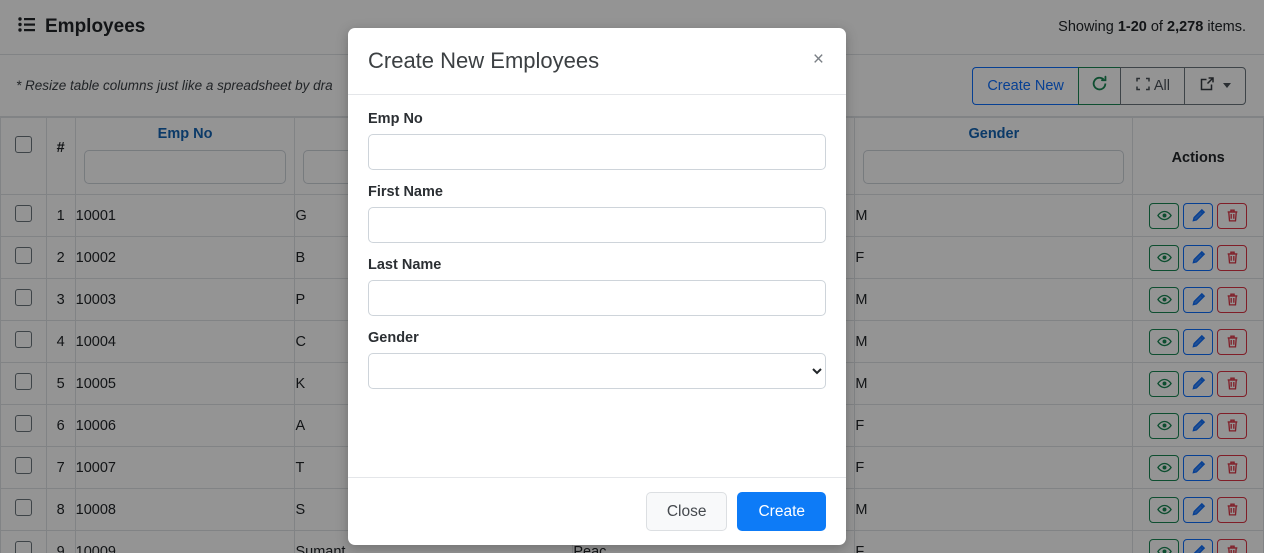 The image size is (1264, 553). I want to click on modal-title: Create New Employees, so click(484, 60).